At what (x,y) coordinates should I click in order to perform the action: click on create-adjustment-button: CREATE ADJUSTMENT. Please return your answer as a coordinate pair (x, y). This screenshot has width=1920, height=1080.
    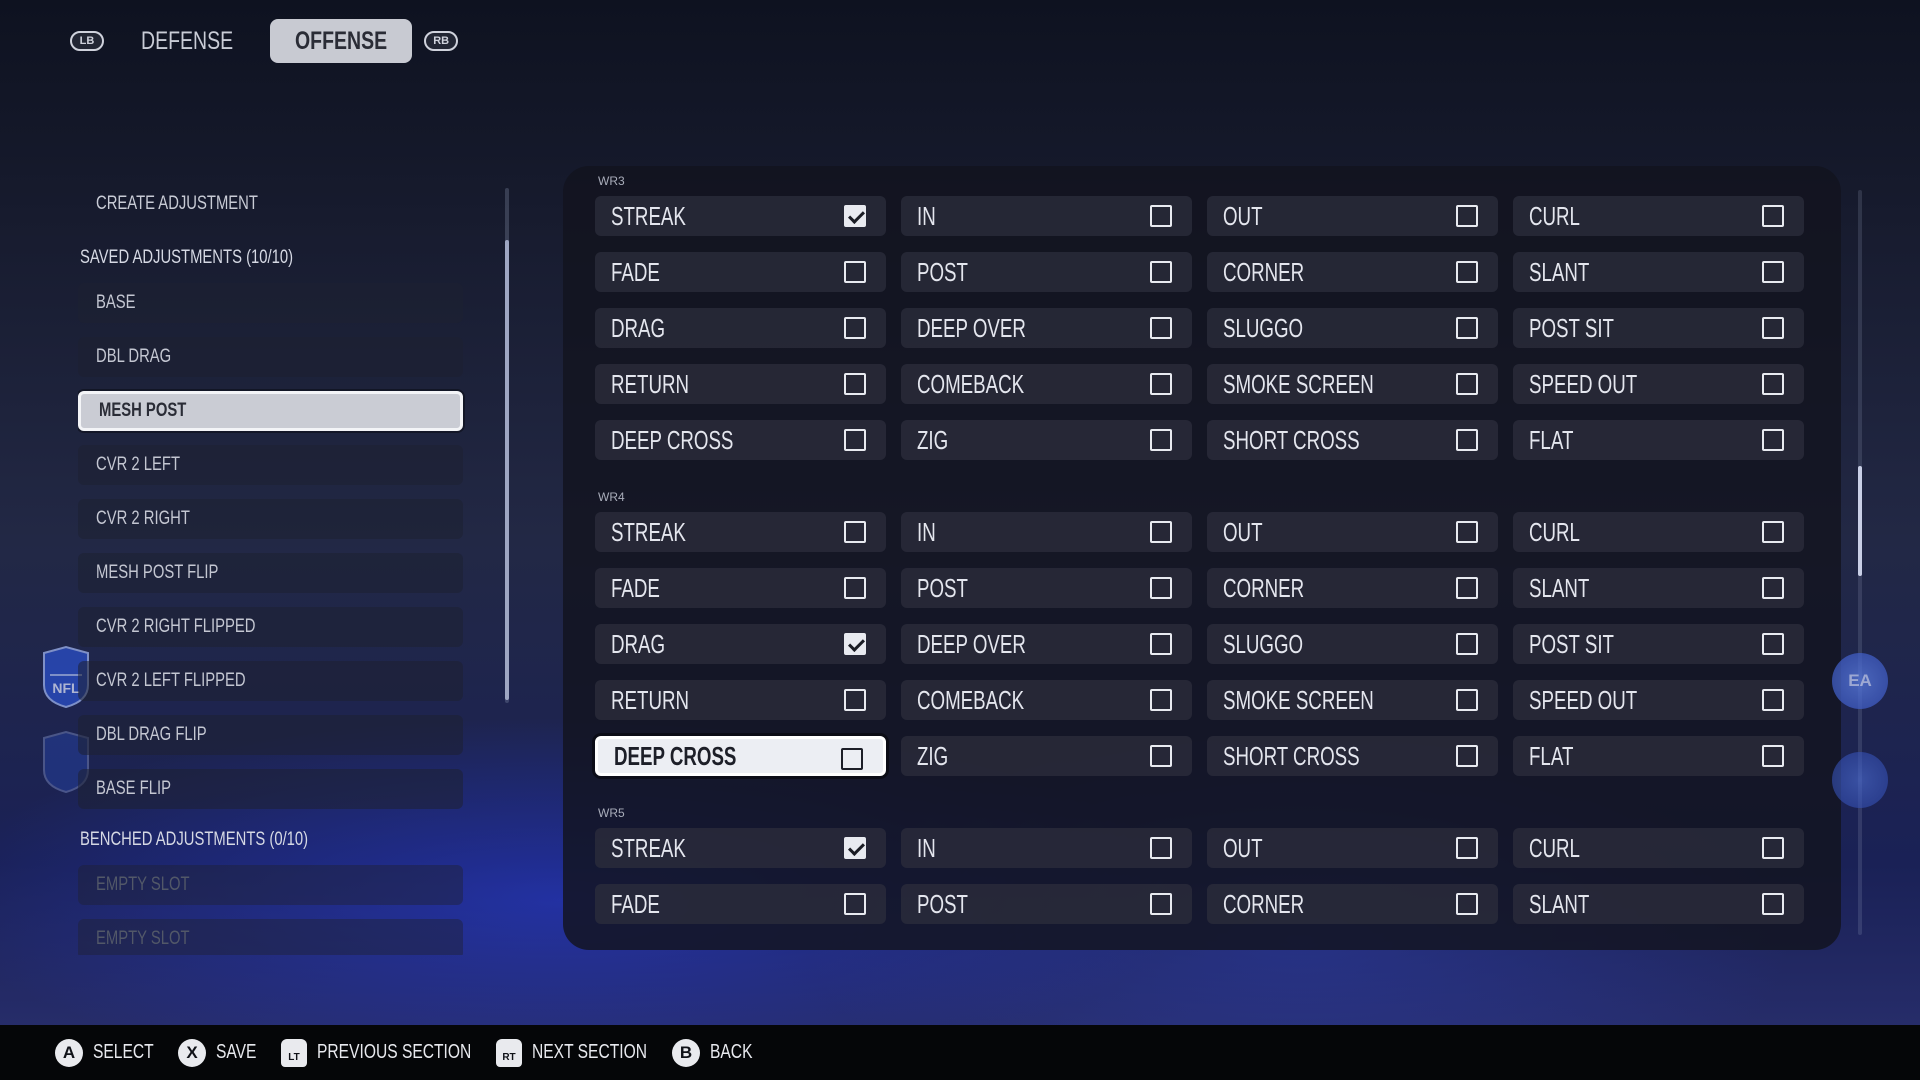
    Looking at the image, I should click on (200, 204).